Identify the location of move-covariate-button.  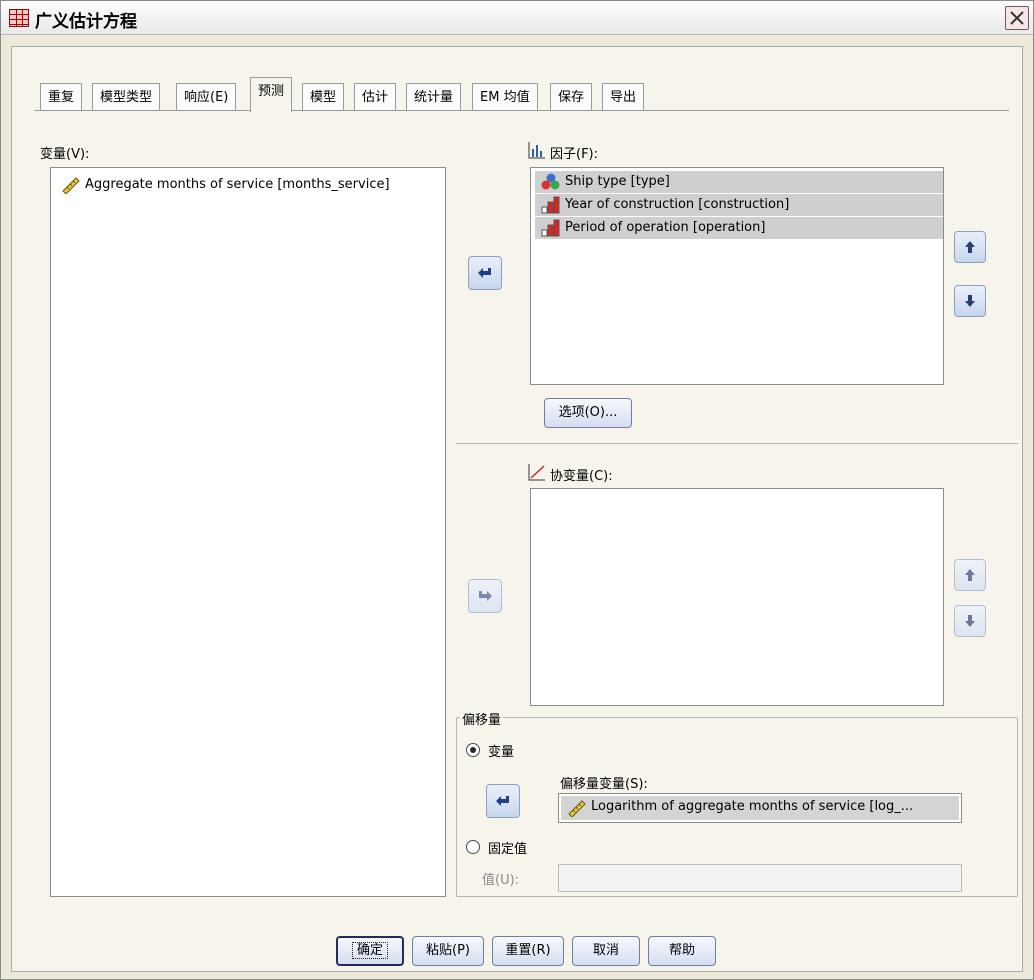
(485, 596).